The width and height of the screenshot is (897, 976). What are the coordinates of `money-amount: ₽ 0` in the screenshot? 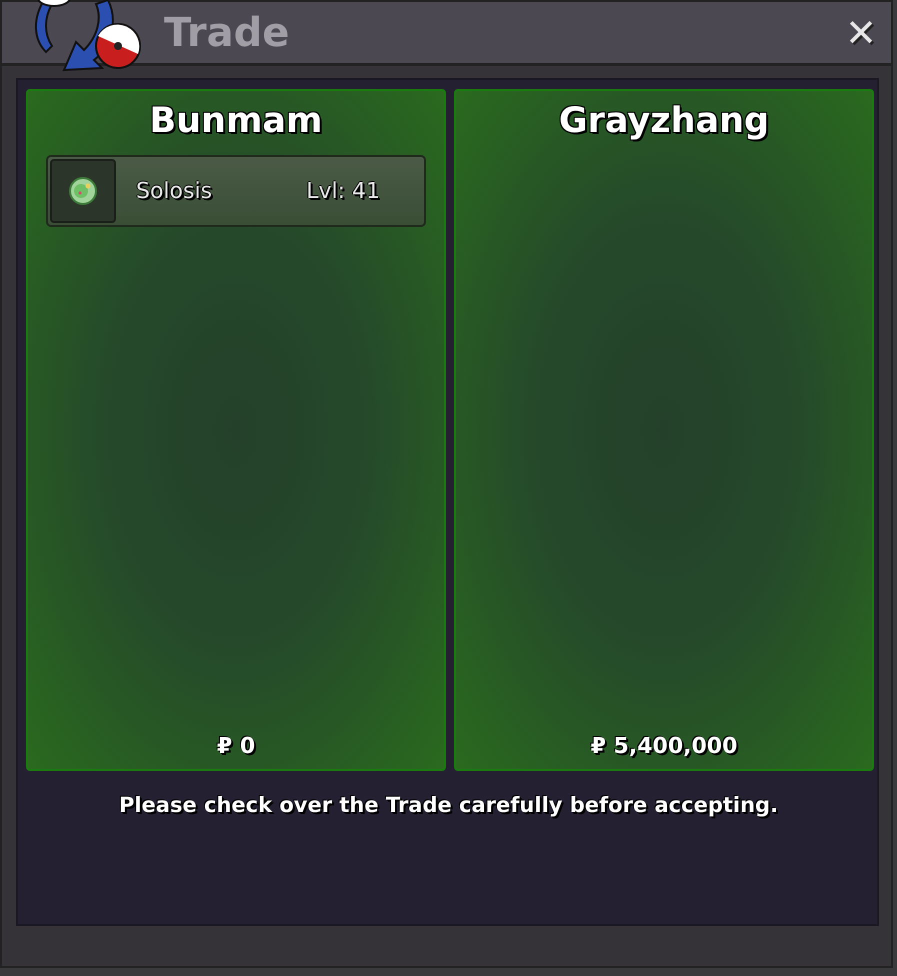 It's located at (236, 746).